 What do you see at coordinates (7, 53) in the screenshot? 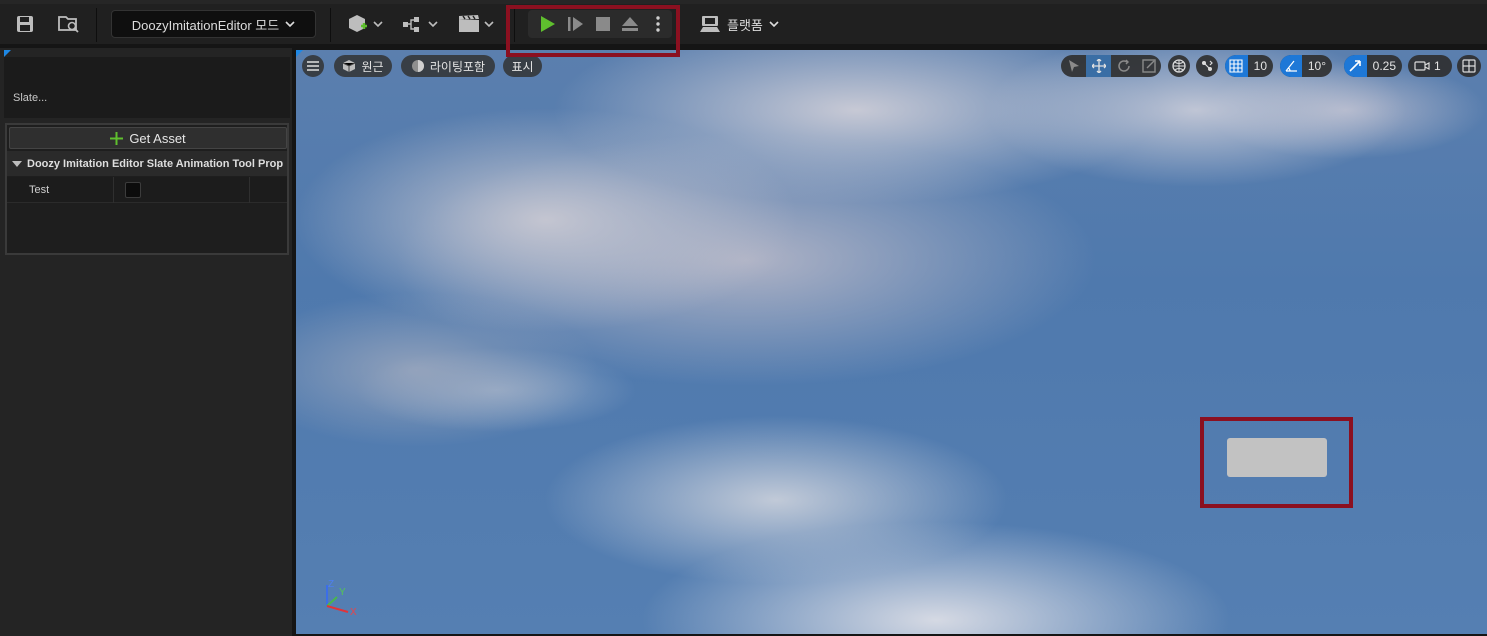
I see `panel-tab-corner` at bounding box center [7, 53].